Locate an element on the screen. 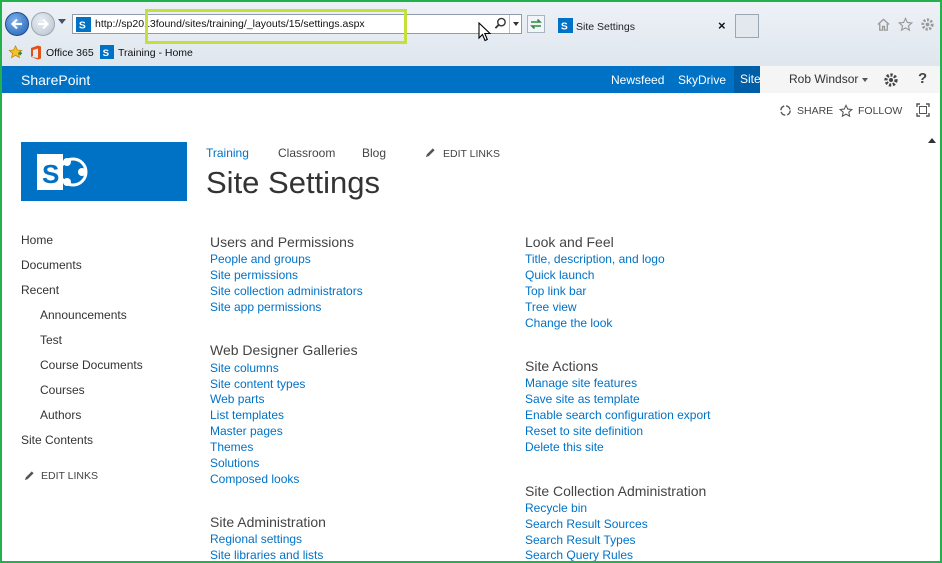 The width and height of the screenshot is (942, 563). tab-close-button: × is located at coordinates (722, 25).